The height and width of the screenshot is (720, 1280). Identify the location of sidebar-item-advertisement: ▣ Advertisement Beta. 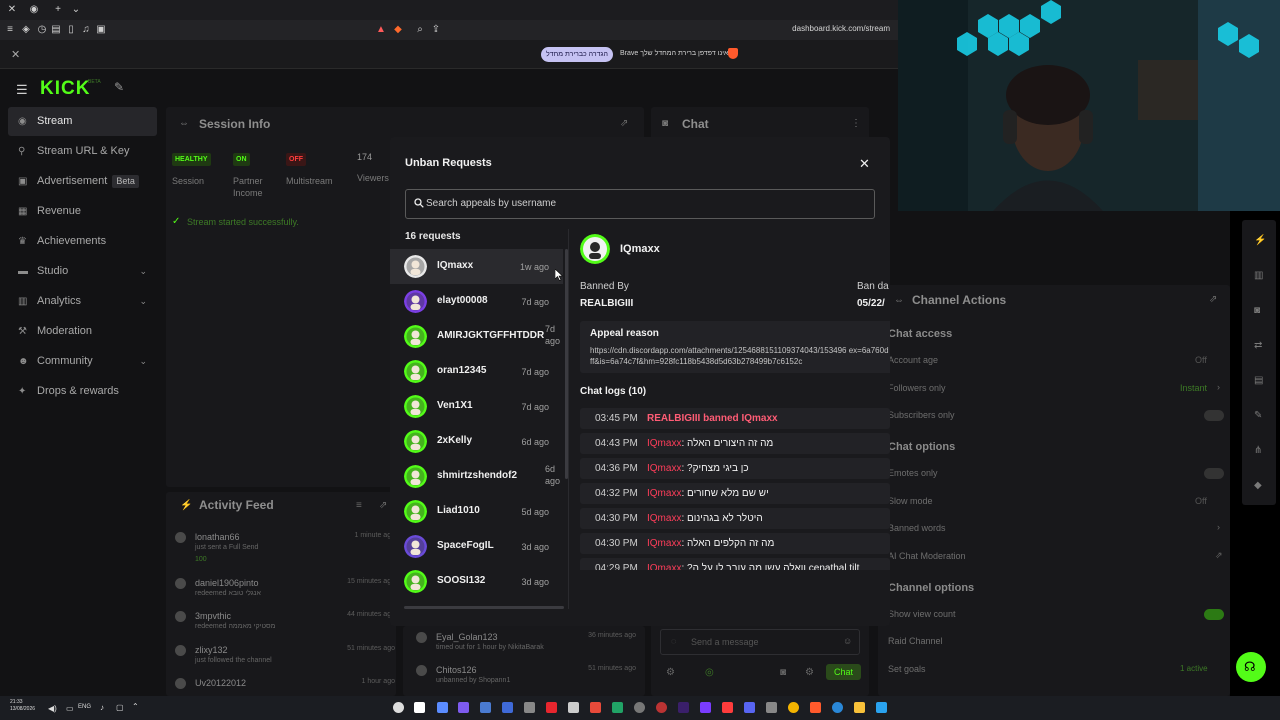
(82, 181).